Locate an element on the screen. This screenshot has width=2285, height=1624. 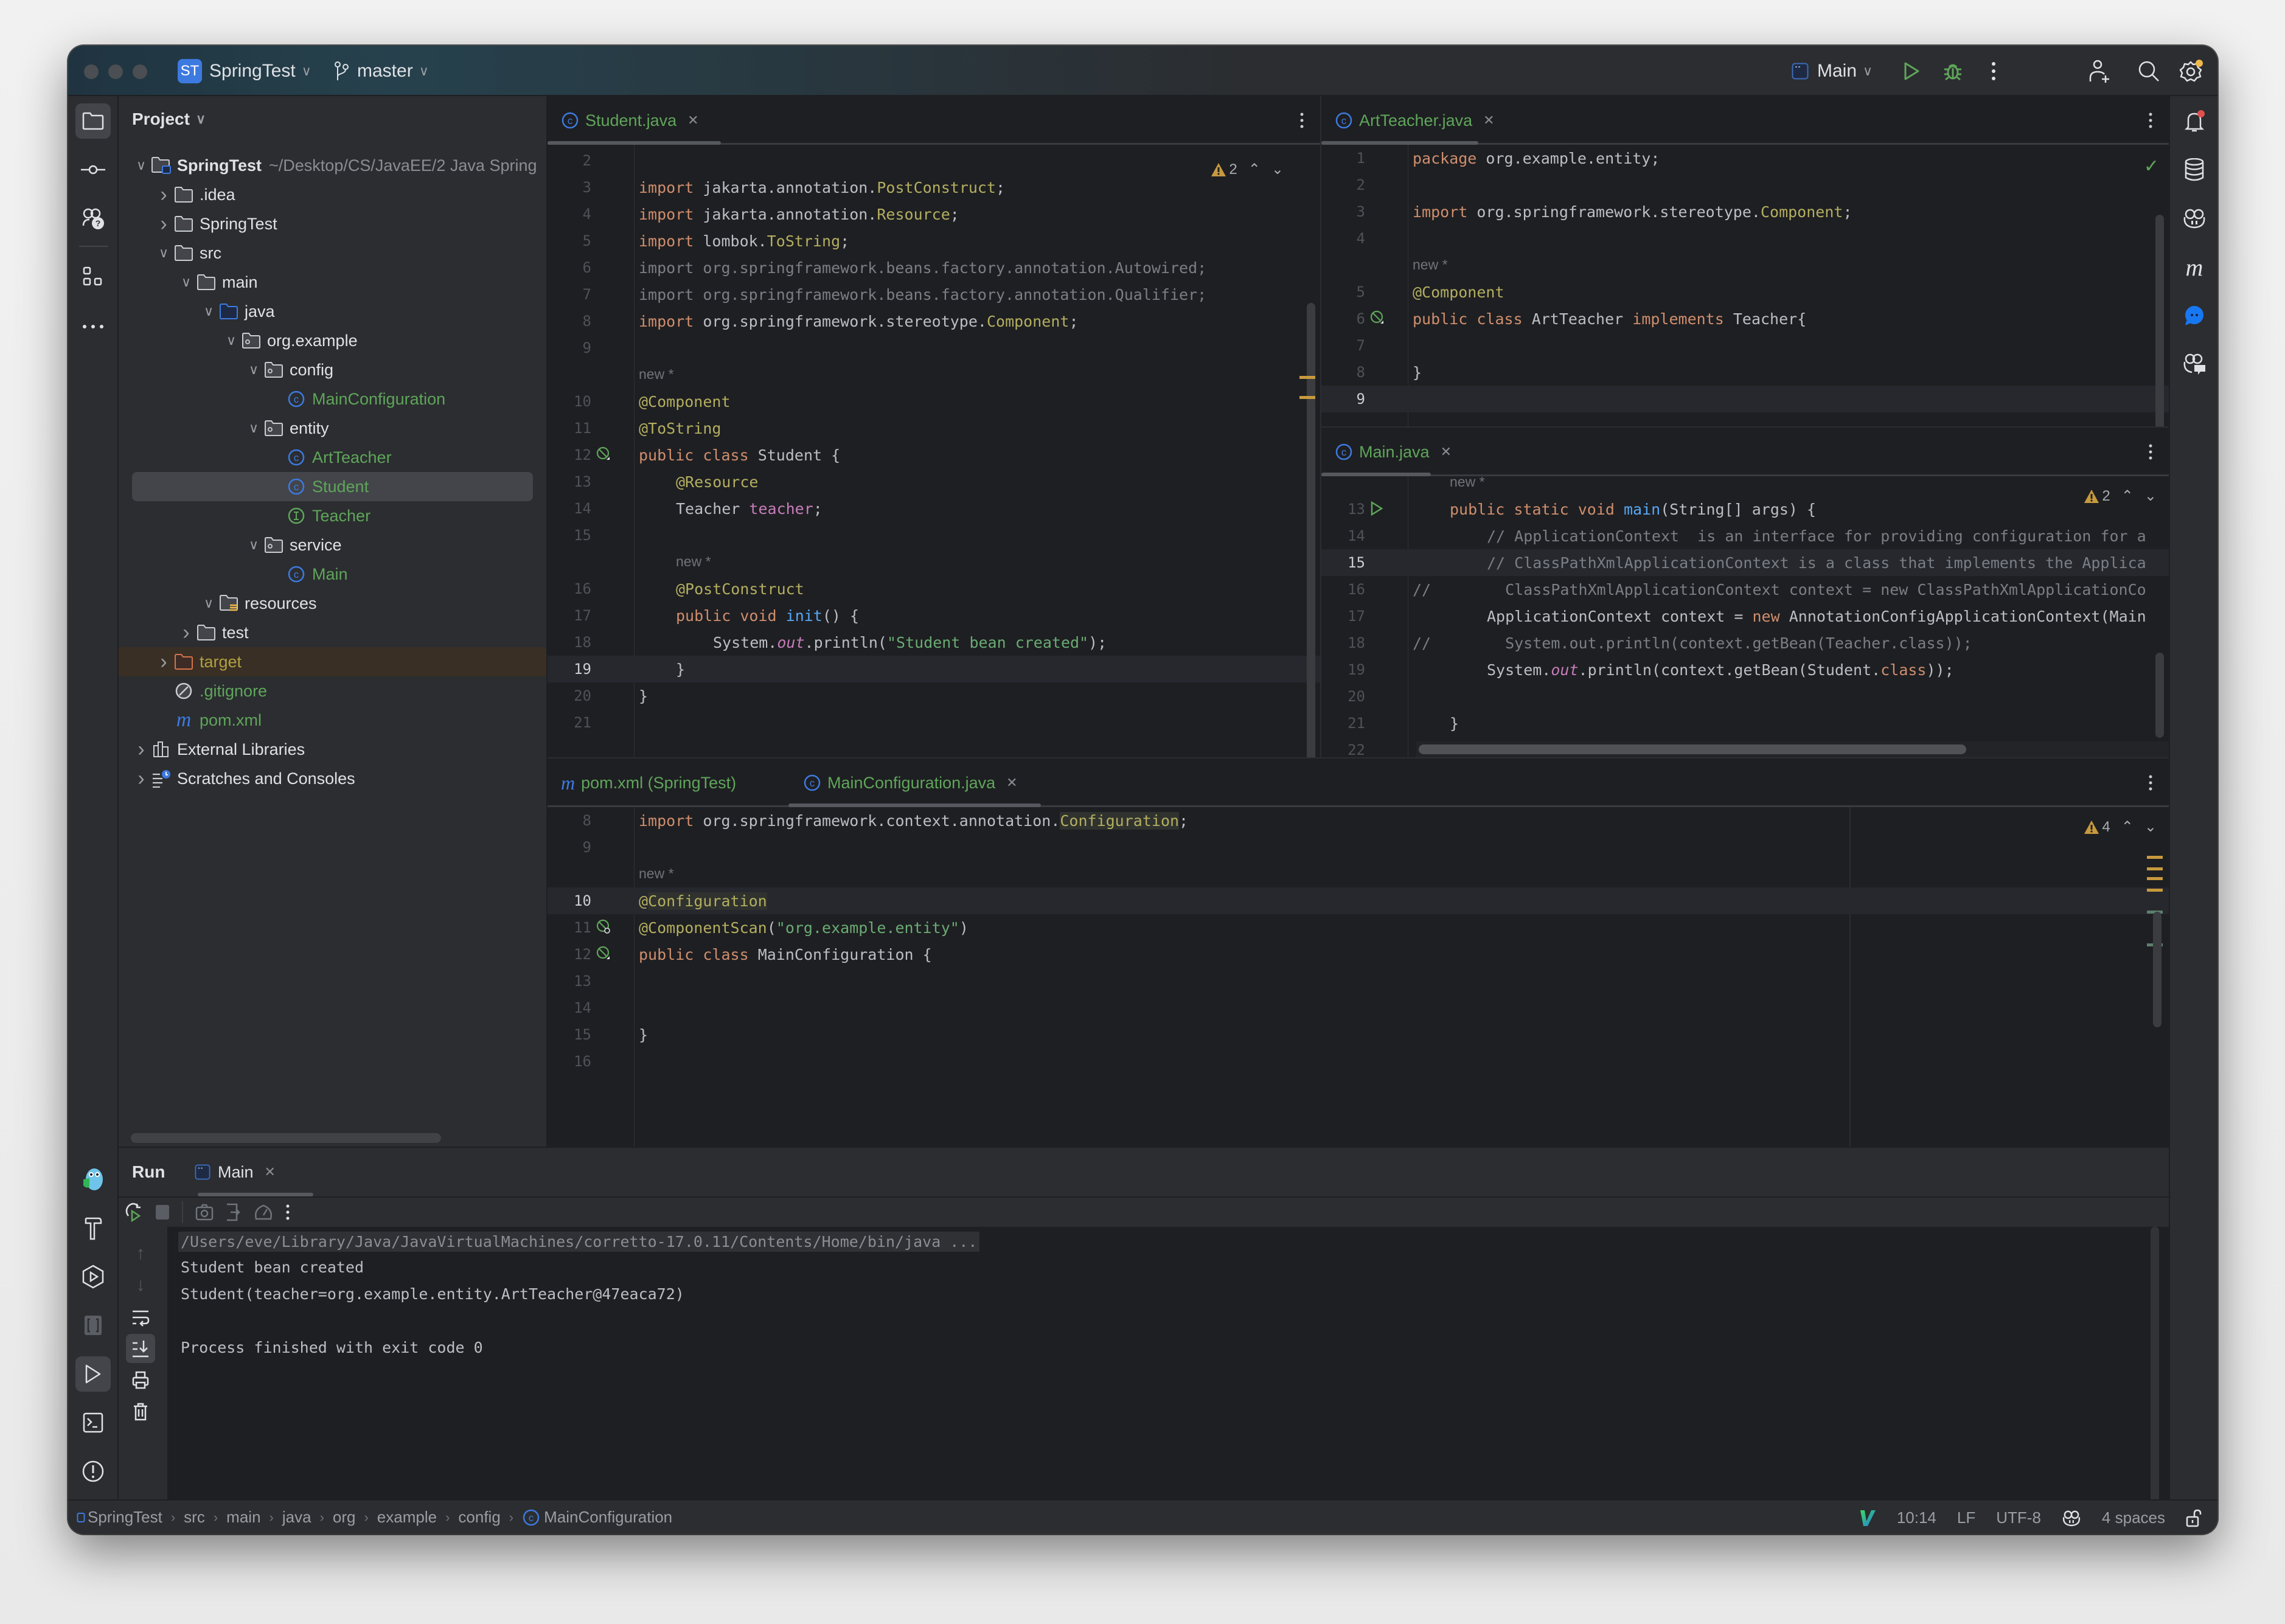
structure-tool-button is located at coordinates (93, 276).